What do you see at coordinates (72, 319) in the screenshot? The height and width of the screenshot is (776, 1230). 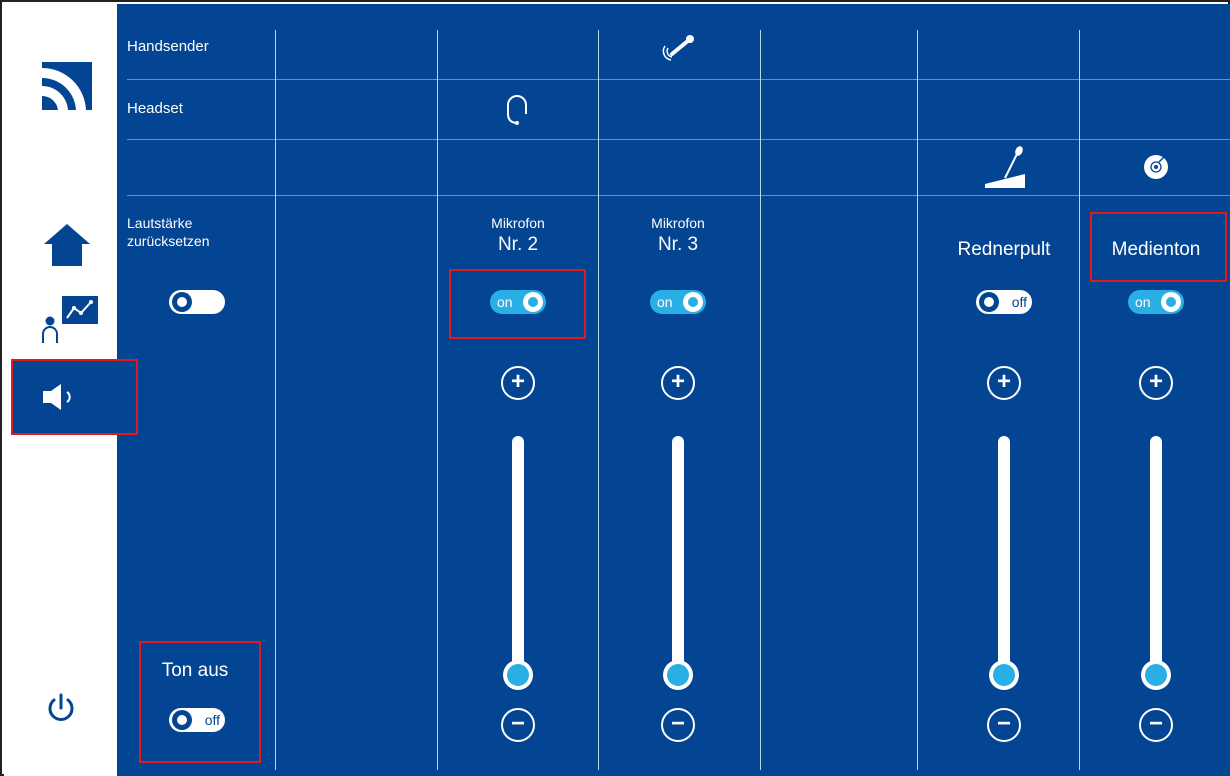 I see `presenter-chart-icon` at bounding box center [72, 319].